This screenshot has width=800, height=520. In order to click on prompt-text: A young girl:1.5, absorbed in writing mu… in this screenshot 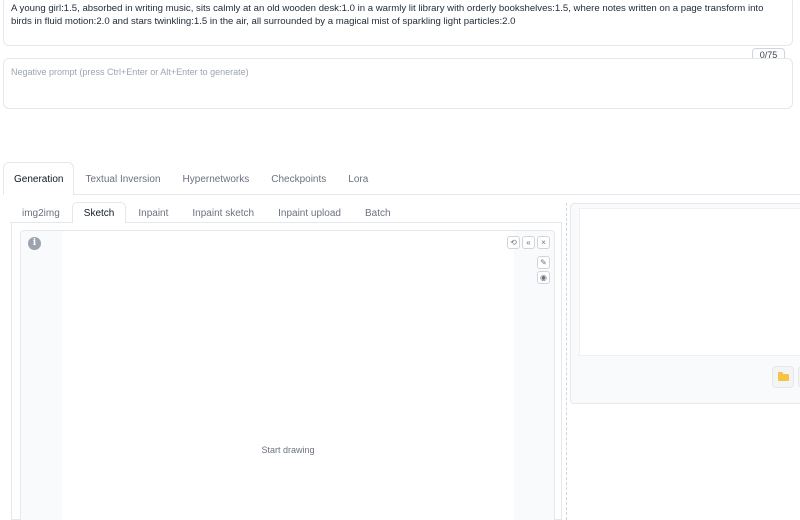, I will do `click(387, 15)`.